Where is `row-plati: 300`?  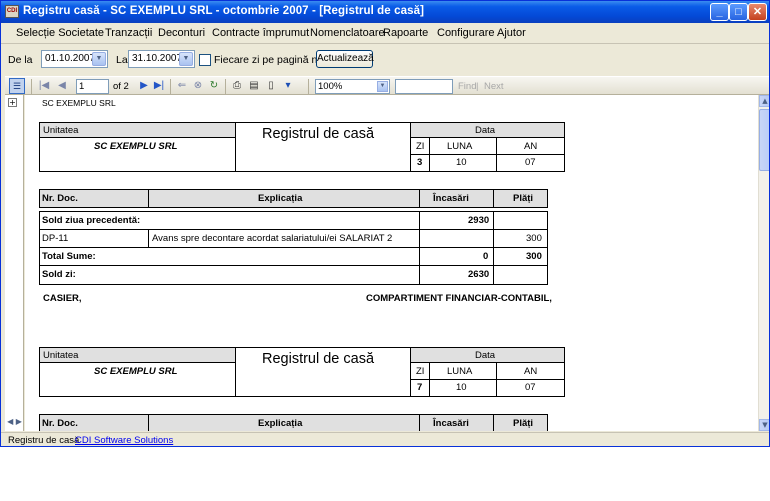 row-plati: 300 is located at coordinates (534, 238).